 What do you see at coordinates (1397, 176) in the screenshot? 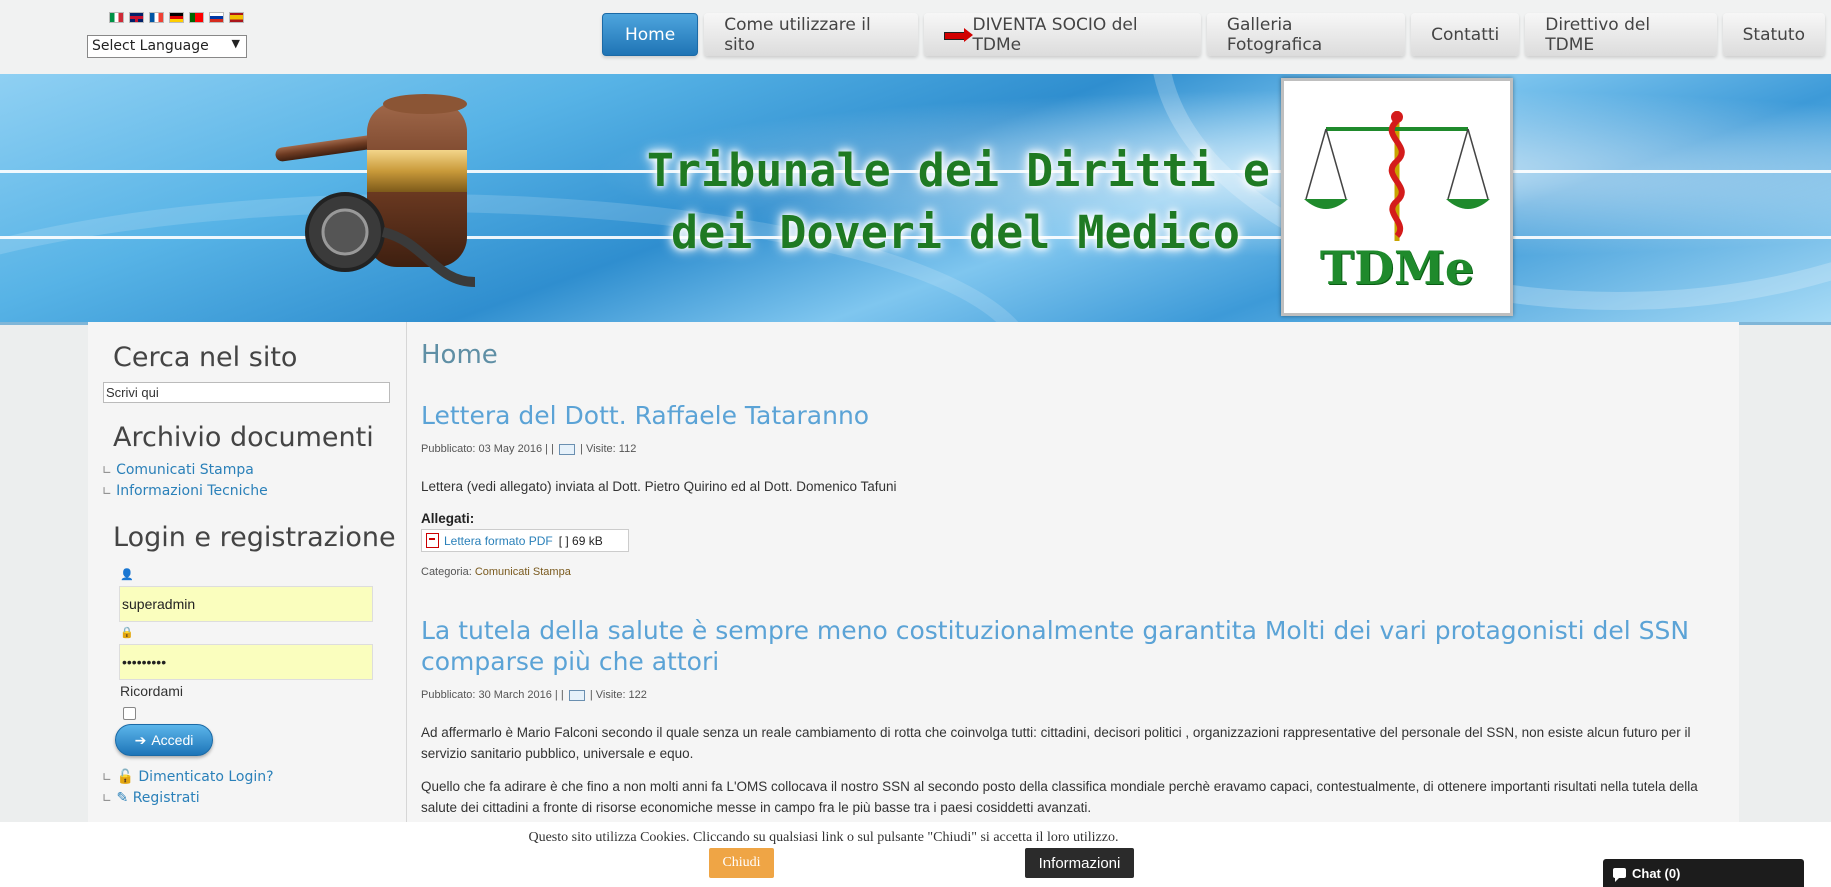
I see `scales-caduceus-icon` at bounding box center [1397, 176].